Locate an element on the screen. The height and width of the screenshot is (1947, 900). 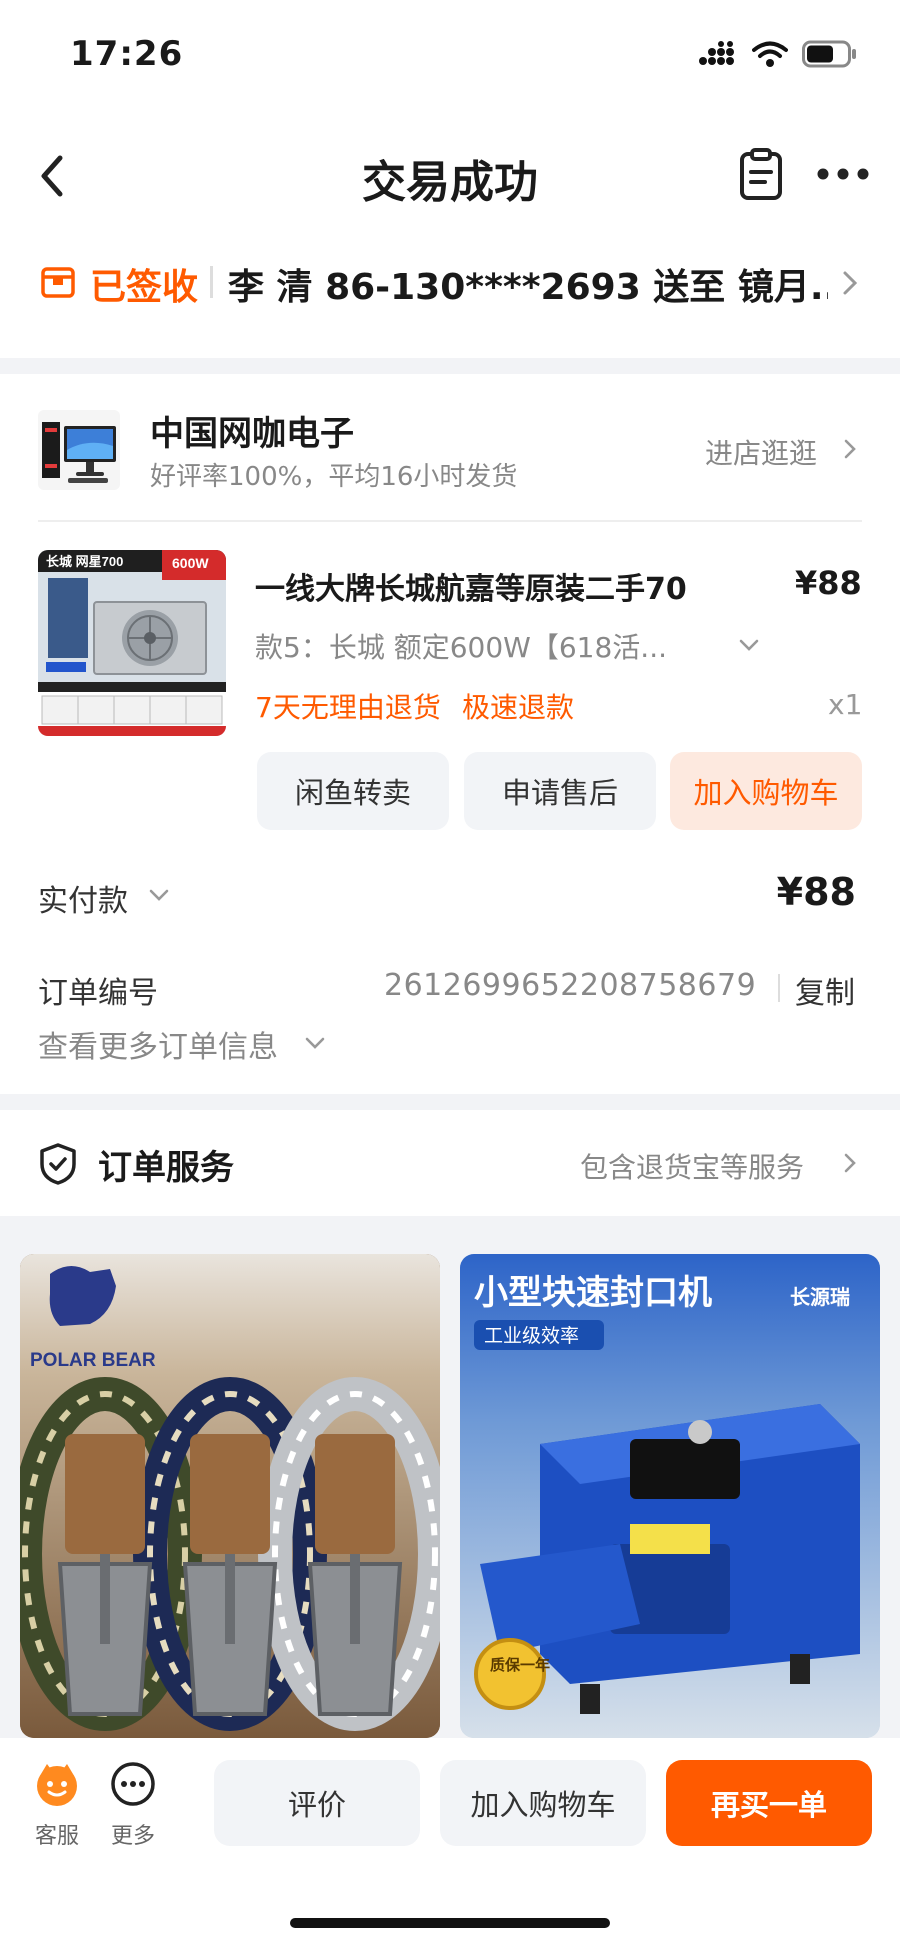
status-bar: 17:26 is located at coordinates (450, 55).